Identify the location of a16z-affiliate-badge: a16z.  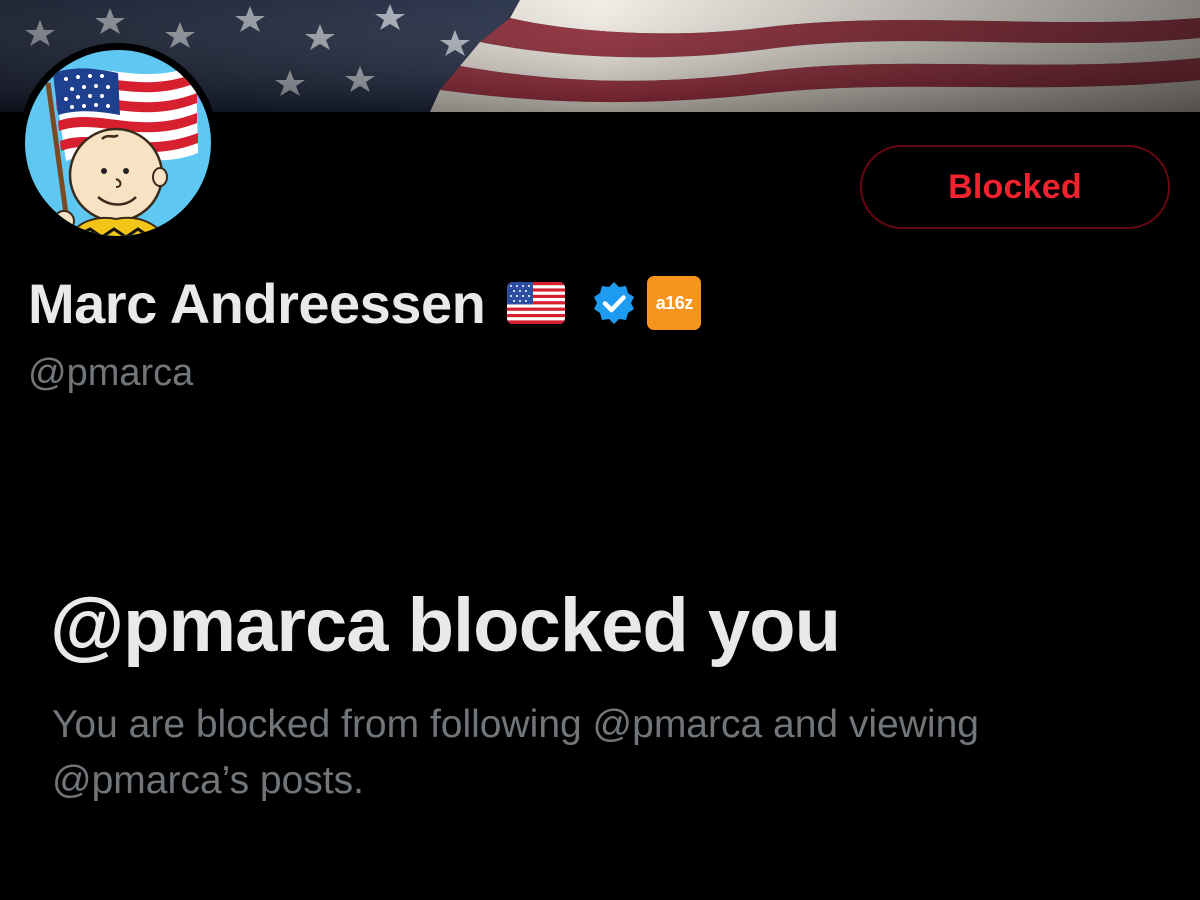
(674, 303).